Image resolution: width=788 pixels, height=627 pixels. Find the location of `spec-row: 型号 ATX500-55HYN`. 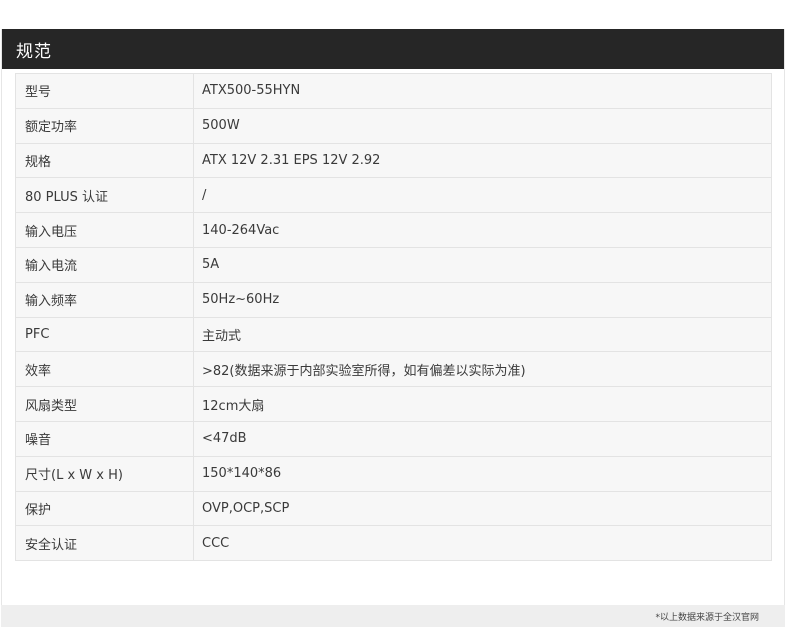

spec-row: 型号 ATX500-55HYN is located at coordinates (393, 91).